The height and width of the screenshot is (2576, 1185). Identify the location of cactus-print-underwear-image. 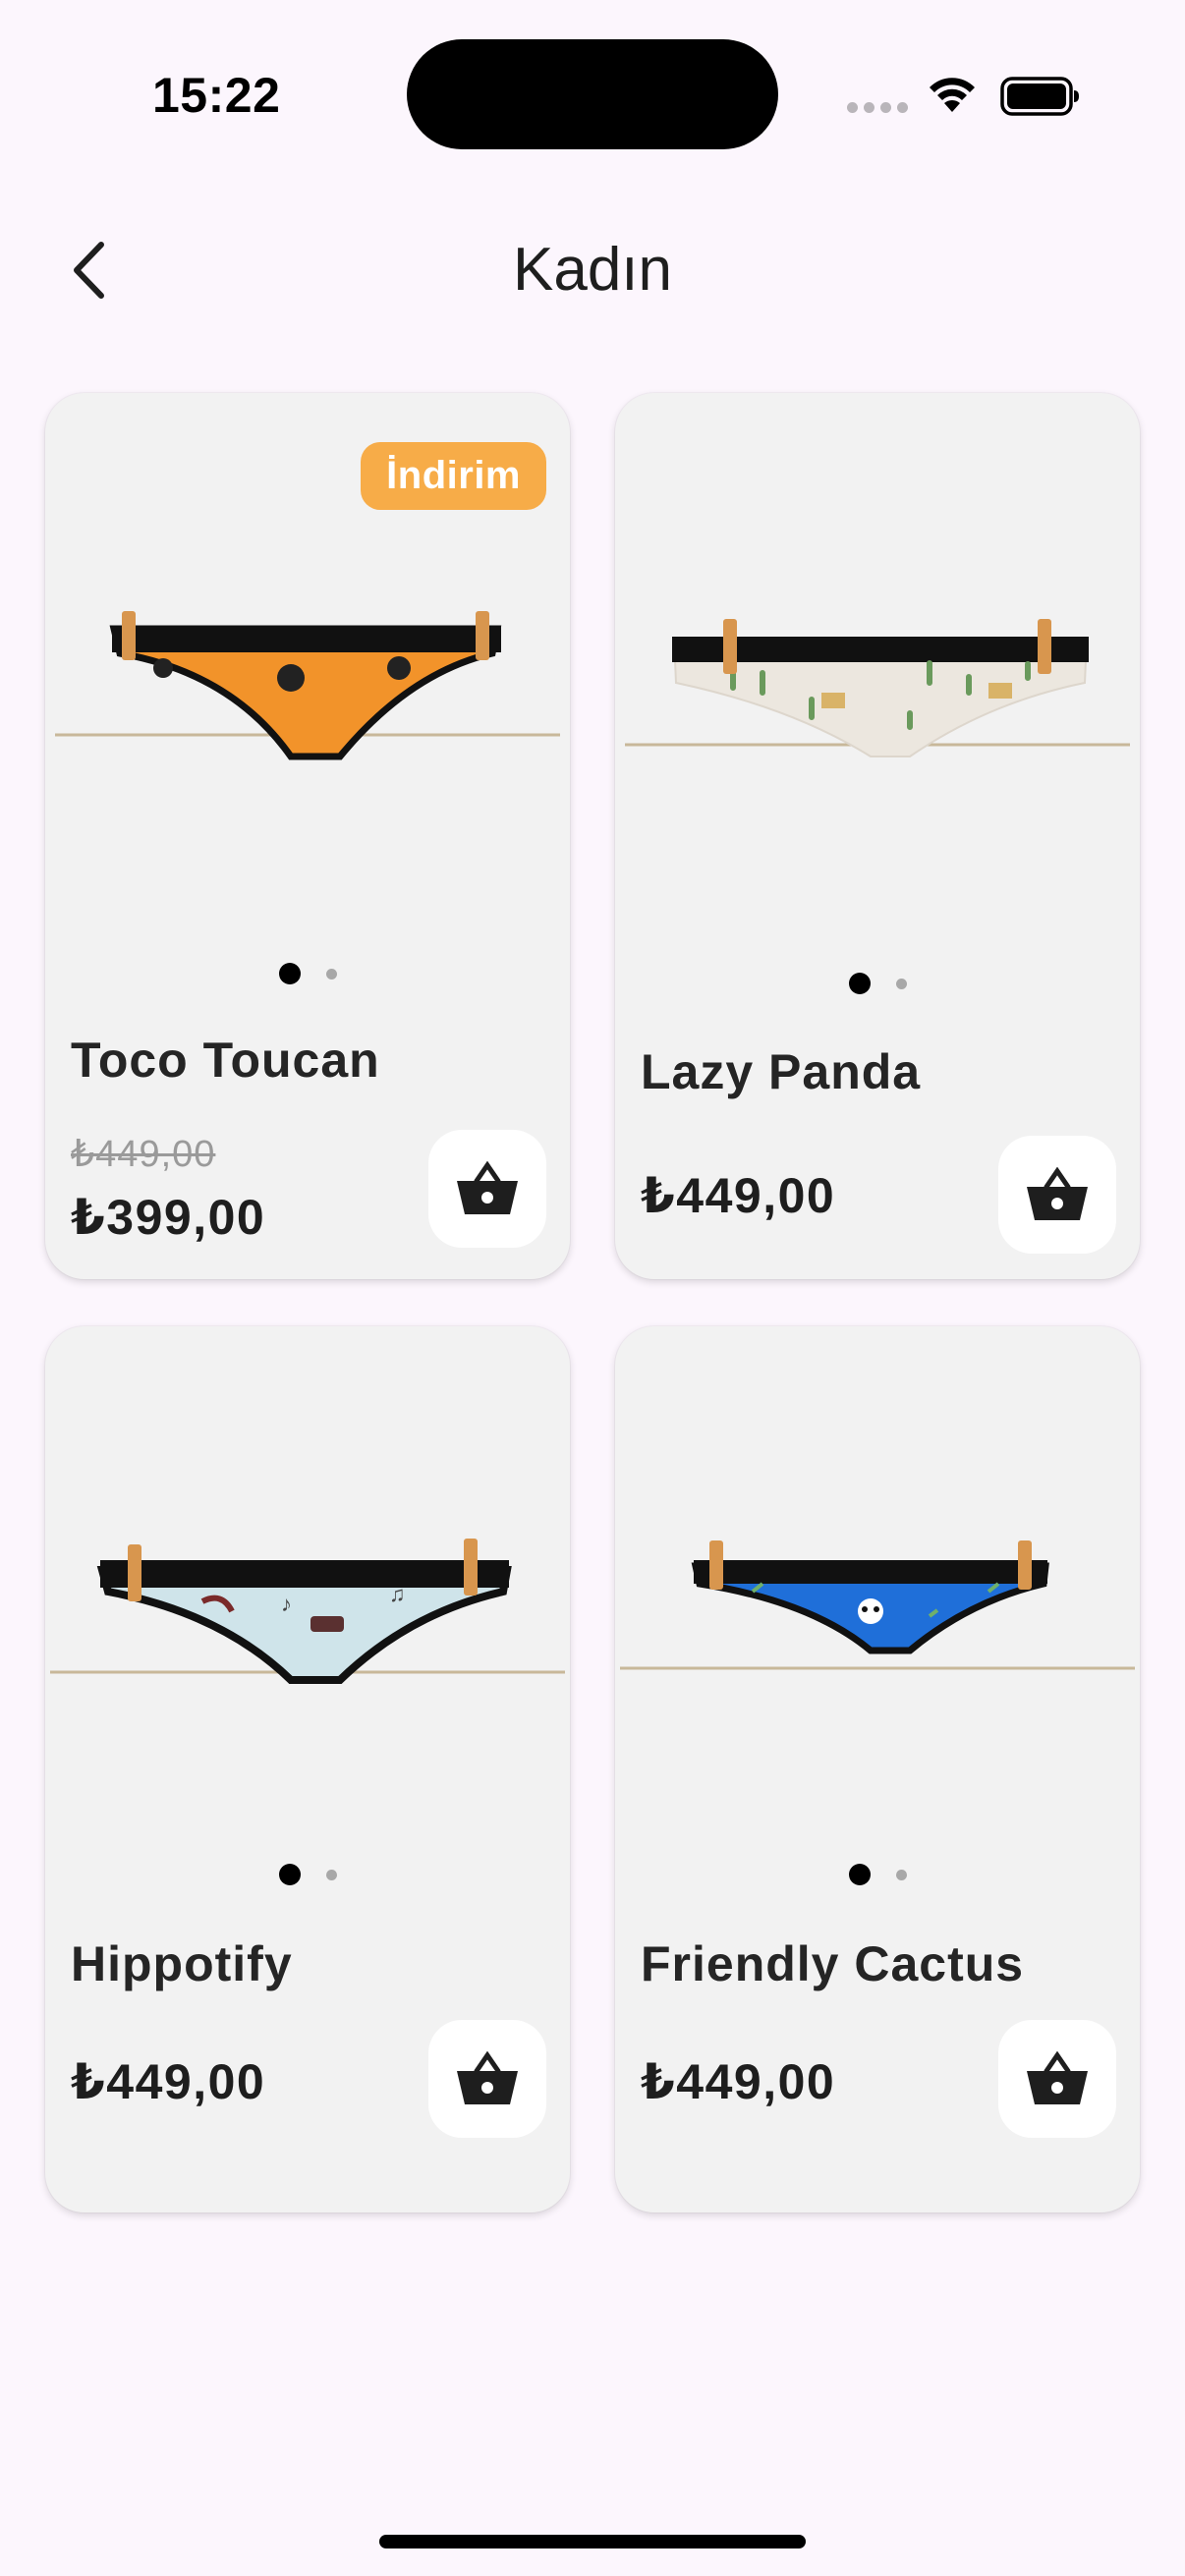
(878, 648).